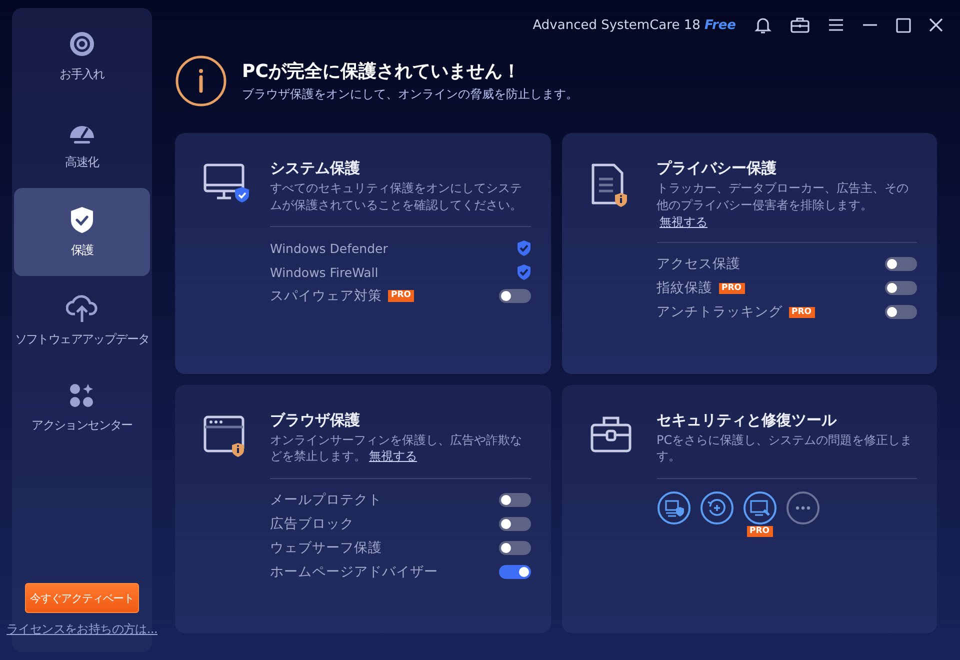 The image size is (960, 660). What do you see at coordinates (763, 25) in the screenshot?
I see `bell-icon` at bounding box center [763, 25].